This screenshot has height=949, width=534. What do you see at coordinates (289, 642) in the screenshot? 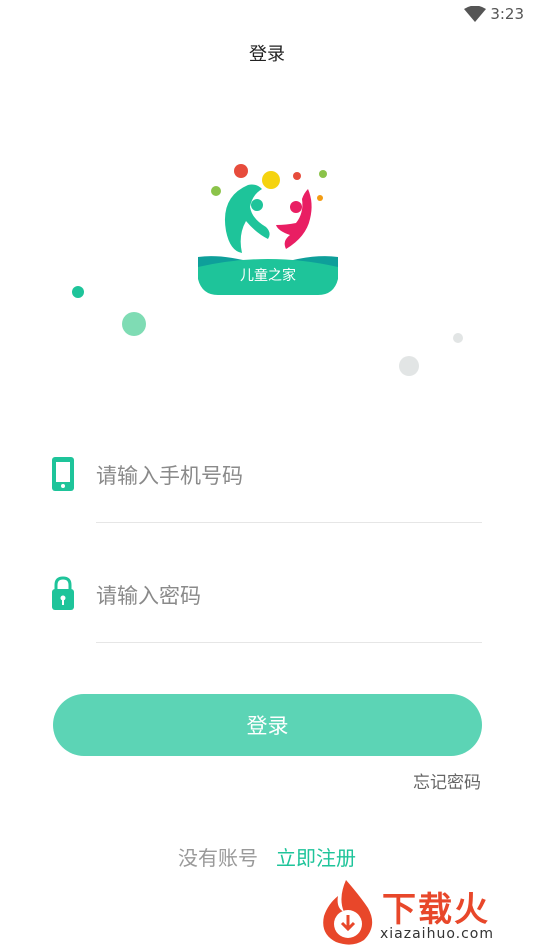
I see `password-underline` at bounding box center [289, 642].